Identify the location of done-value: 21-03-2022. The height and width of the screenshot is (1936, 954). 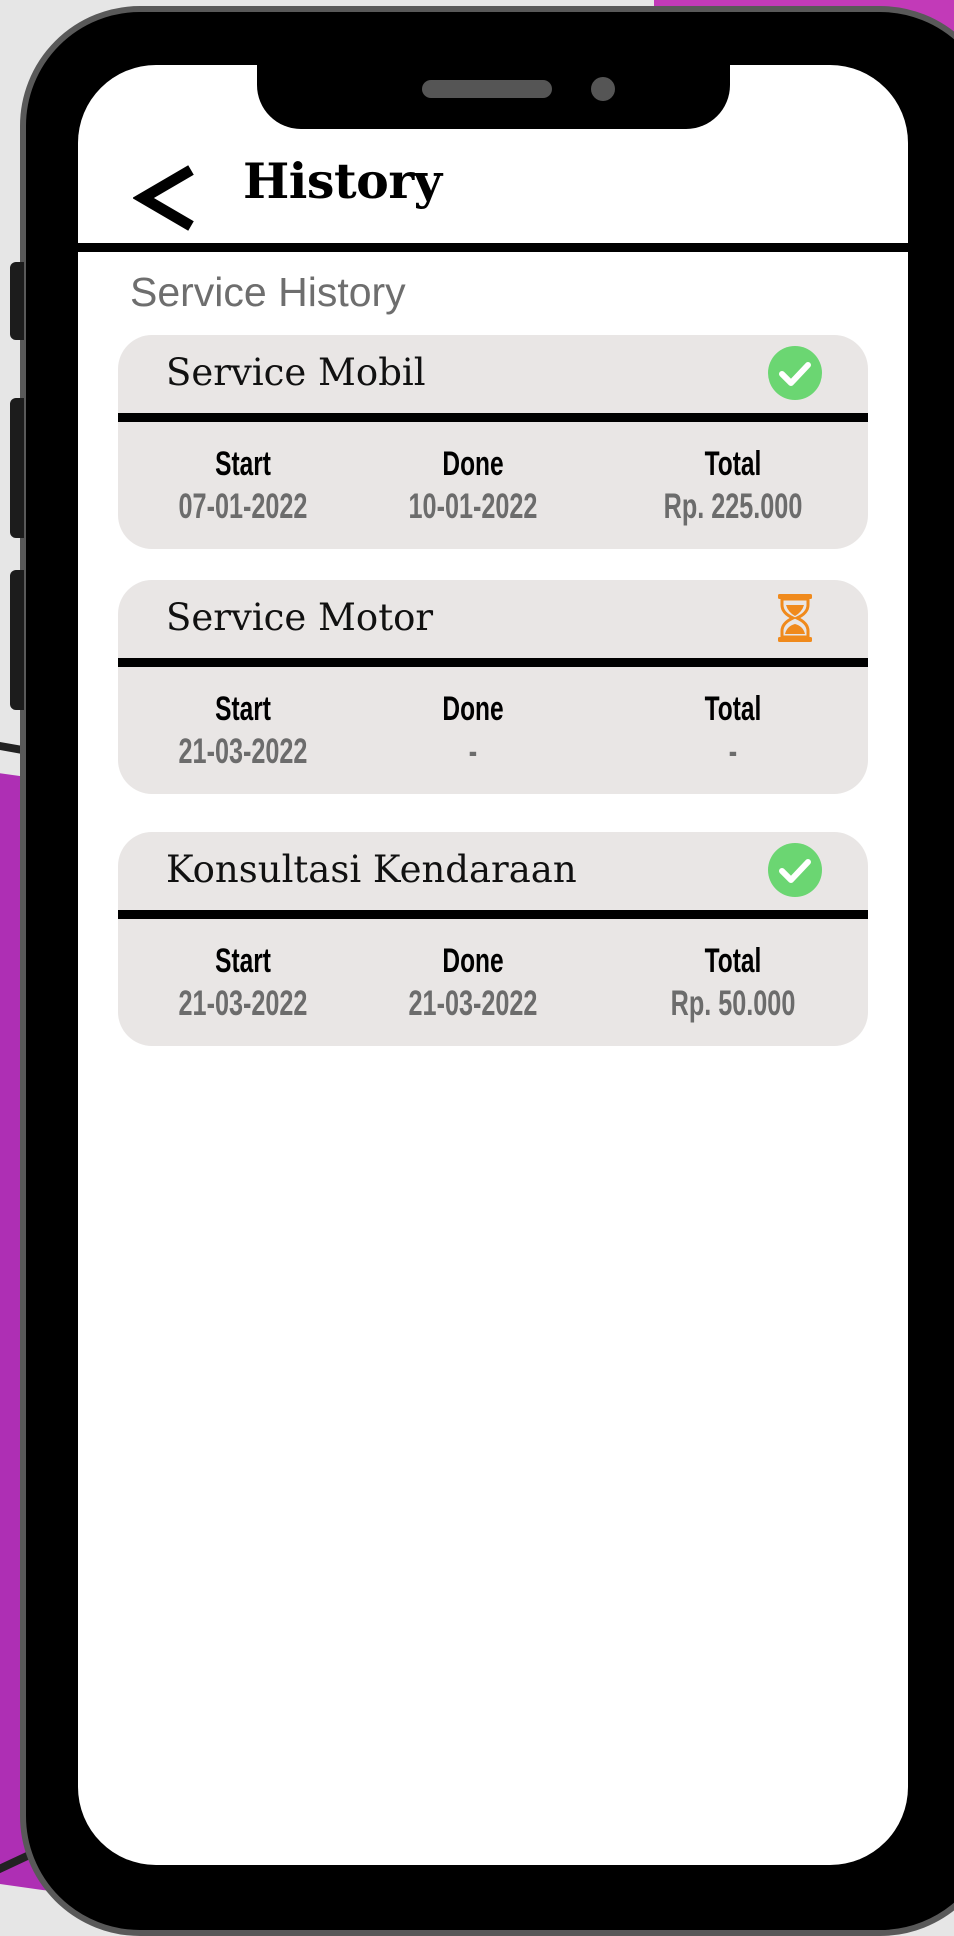
(473, 1003).